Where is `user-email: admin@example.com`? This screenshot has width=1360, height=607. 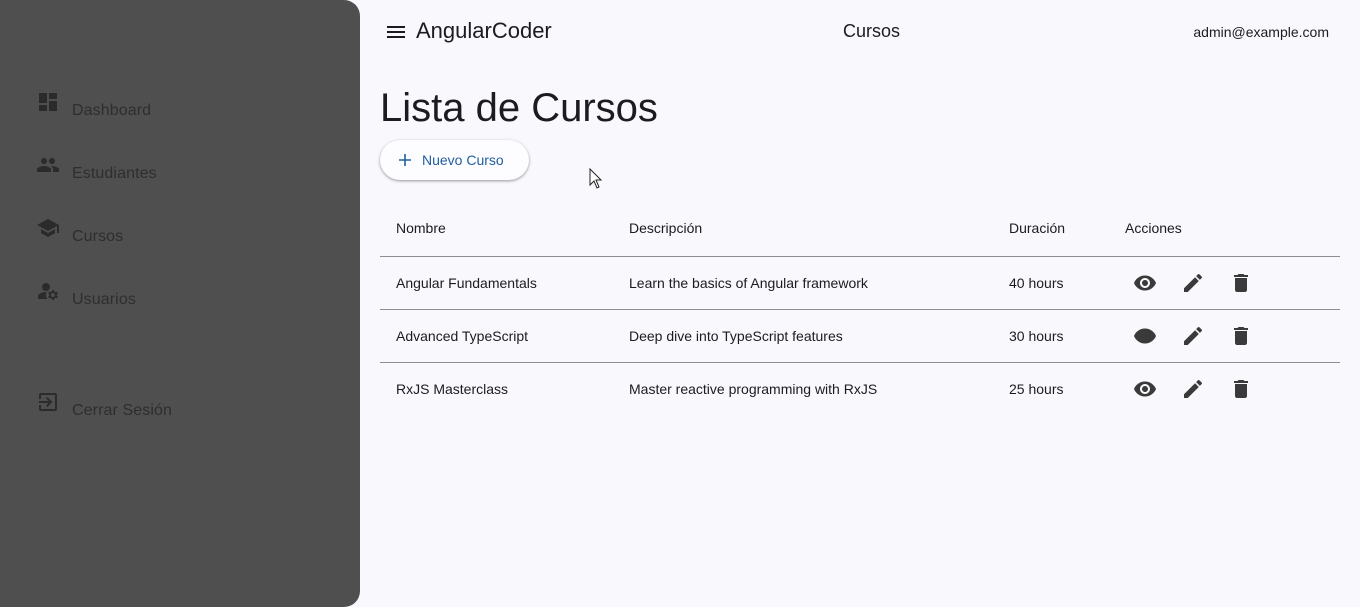
user-email: admin@example.com is located at coordinates (1261, 32).